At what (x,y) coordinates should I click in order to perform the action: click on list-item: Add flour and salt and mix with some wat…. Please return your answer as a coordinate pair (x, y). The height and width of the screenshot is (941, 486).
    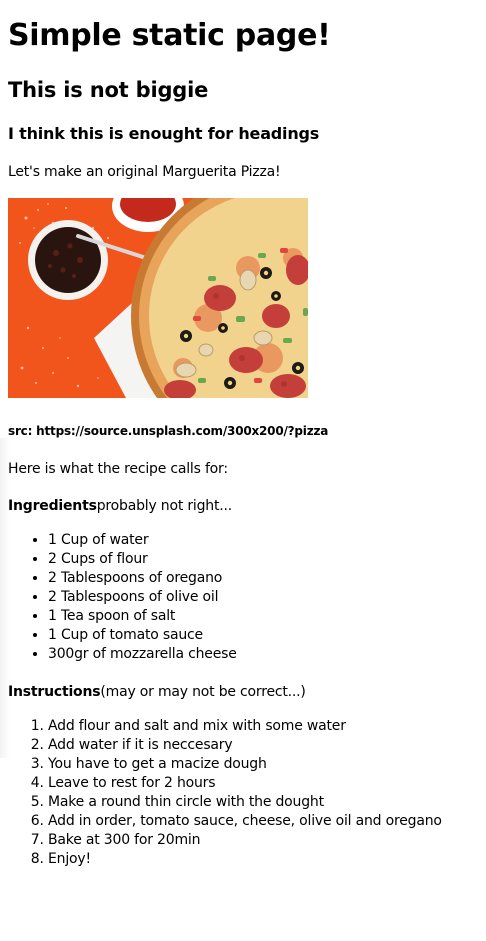
    Looking at the image, I should click on (263, 726).